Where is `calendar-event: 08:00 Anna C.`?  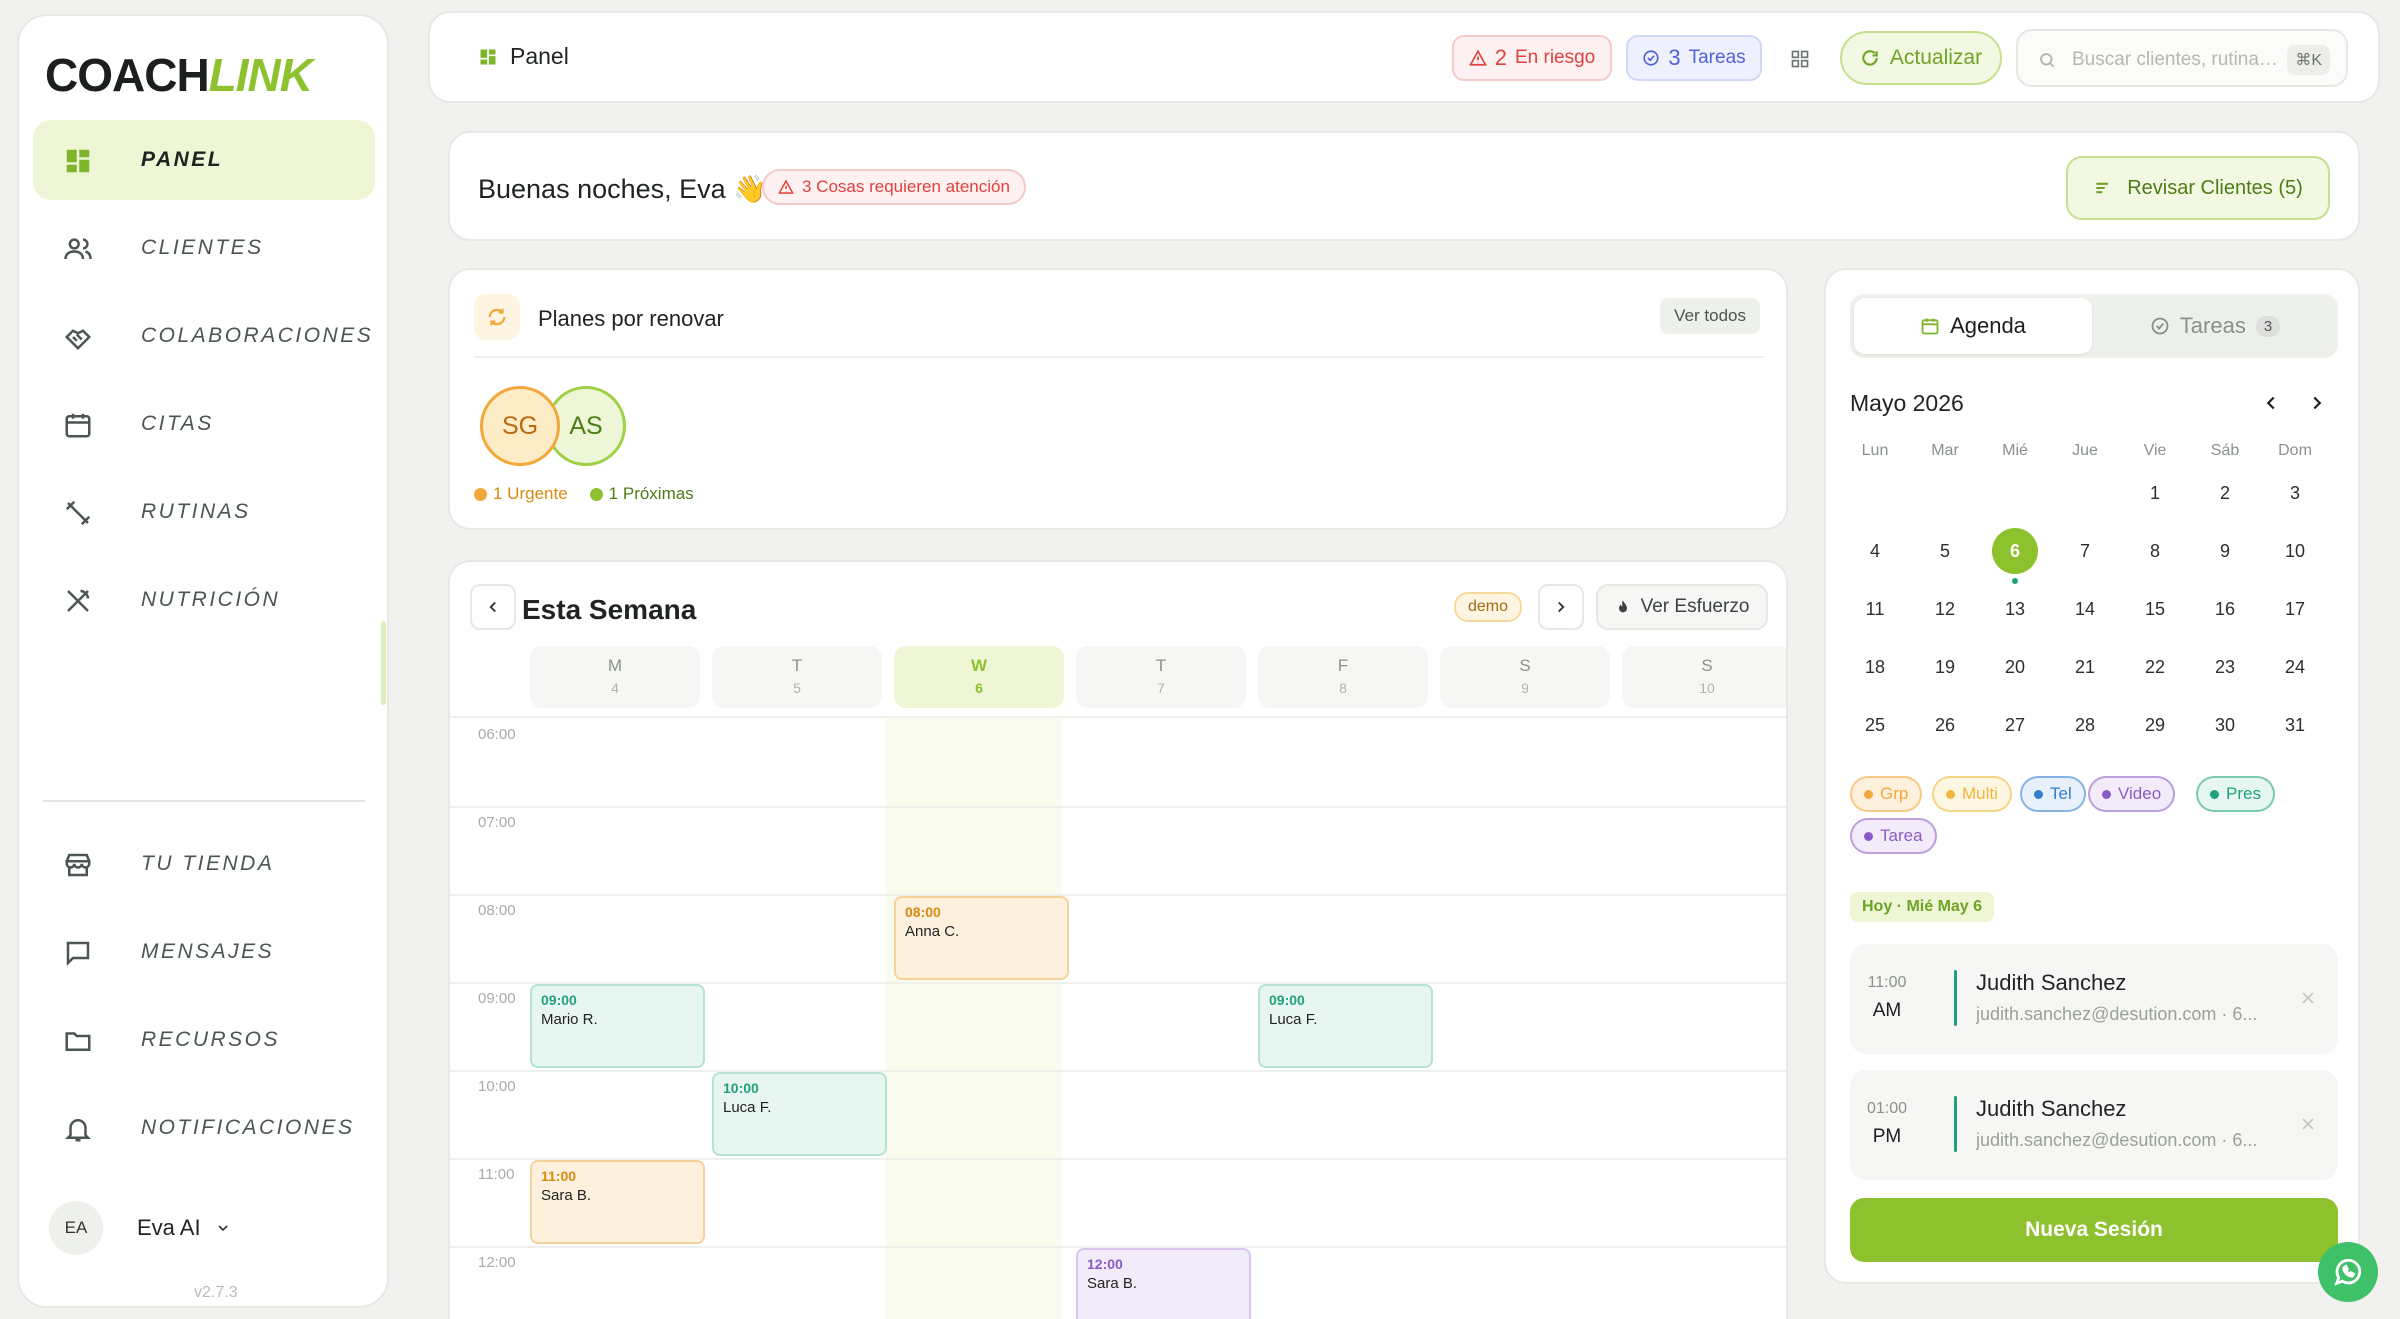
calendar-event: 08:00 Anna C. is located at coordinates (981, 938).